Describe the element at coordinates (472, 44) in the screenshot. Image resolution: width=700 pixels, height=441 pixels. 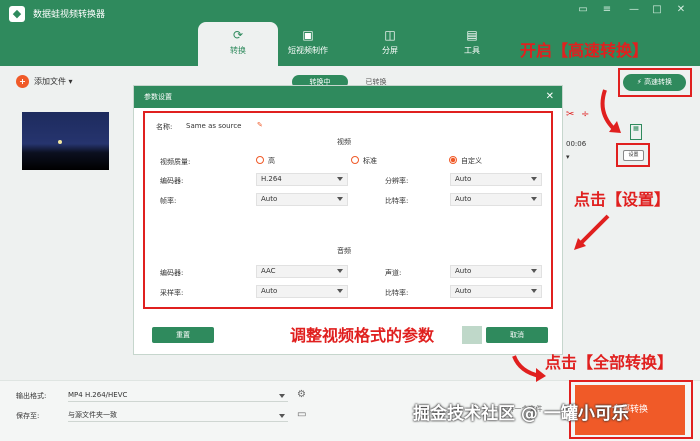
I see `tab-tools: ▤ 工具` at that location.